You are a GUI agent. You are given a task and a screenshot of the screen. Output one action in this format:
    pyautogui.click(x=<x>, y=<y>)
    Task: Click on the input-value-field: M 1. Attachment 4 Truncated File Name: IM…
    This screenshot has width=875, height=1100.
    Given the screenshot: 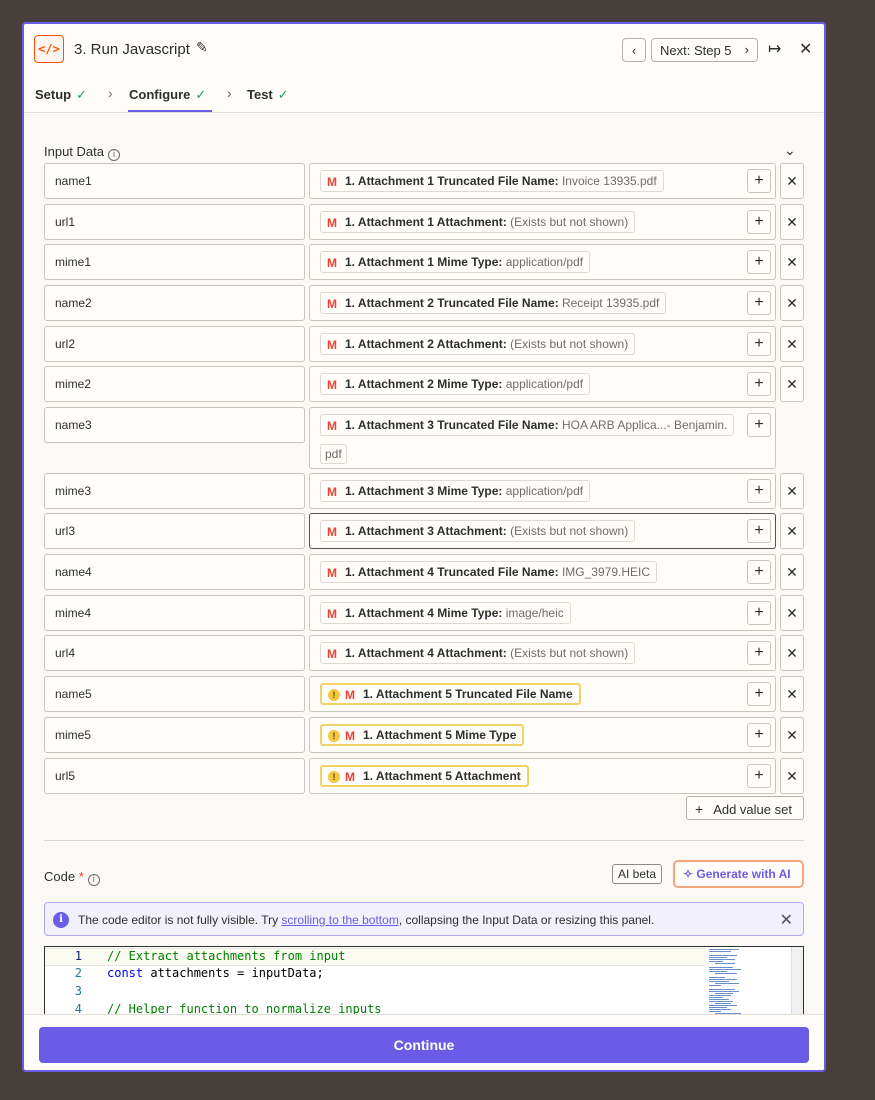 What is the action you would take?
    pyautogui.click(x=542, y=572)
    